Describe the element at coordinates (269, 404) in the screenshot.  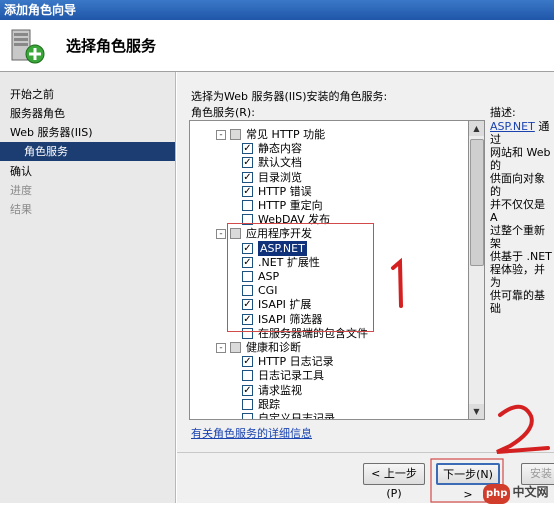
I see `tree-item-label: 跟踪` at that location.